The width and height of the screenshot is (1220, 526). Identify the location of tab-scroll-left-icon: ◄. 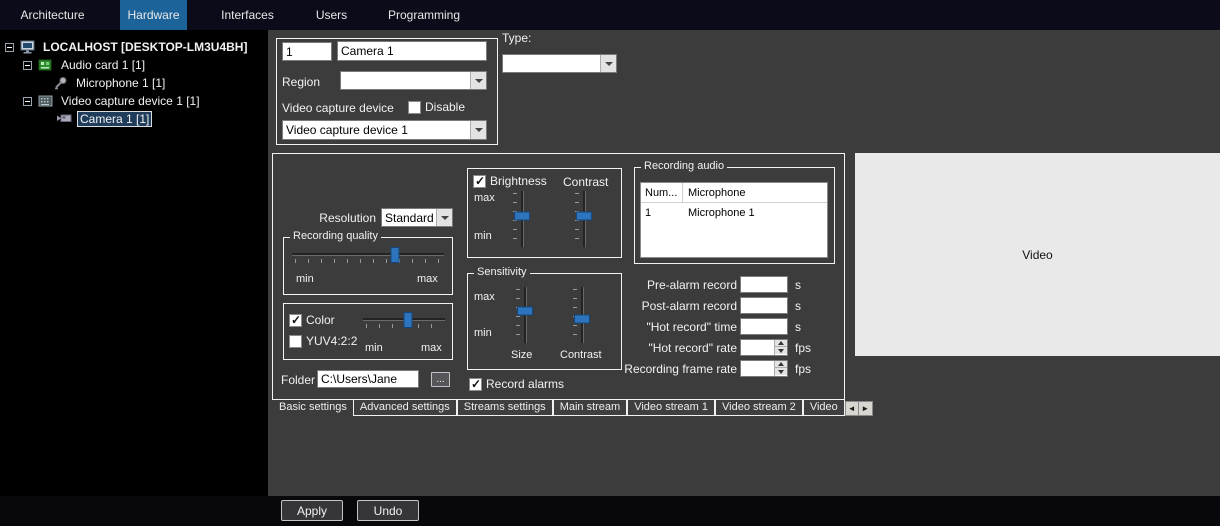
(851, 408).